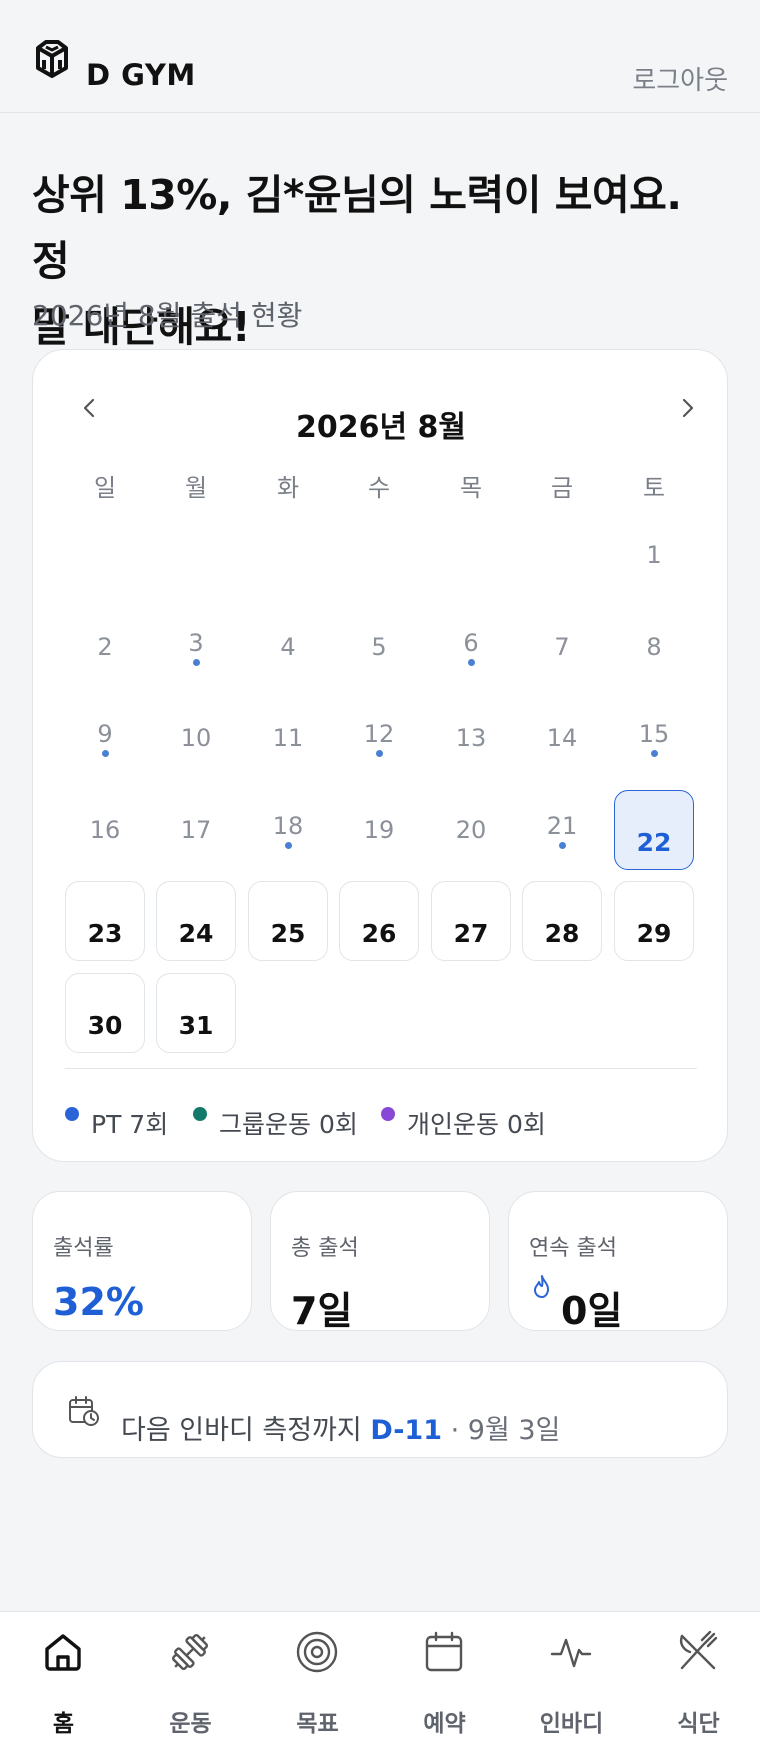 This screenshot has height=1740, width=760. I want to click on calendar-day: 22, so click(654, 830).